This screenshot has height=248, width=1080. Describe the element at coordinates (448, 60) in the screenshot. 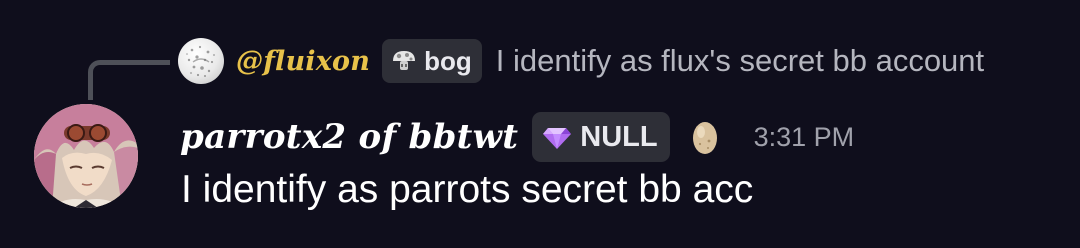

I see `reply-tag-label: bog` at that location.